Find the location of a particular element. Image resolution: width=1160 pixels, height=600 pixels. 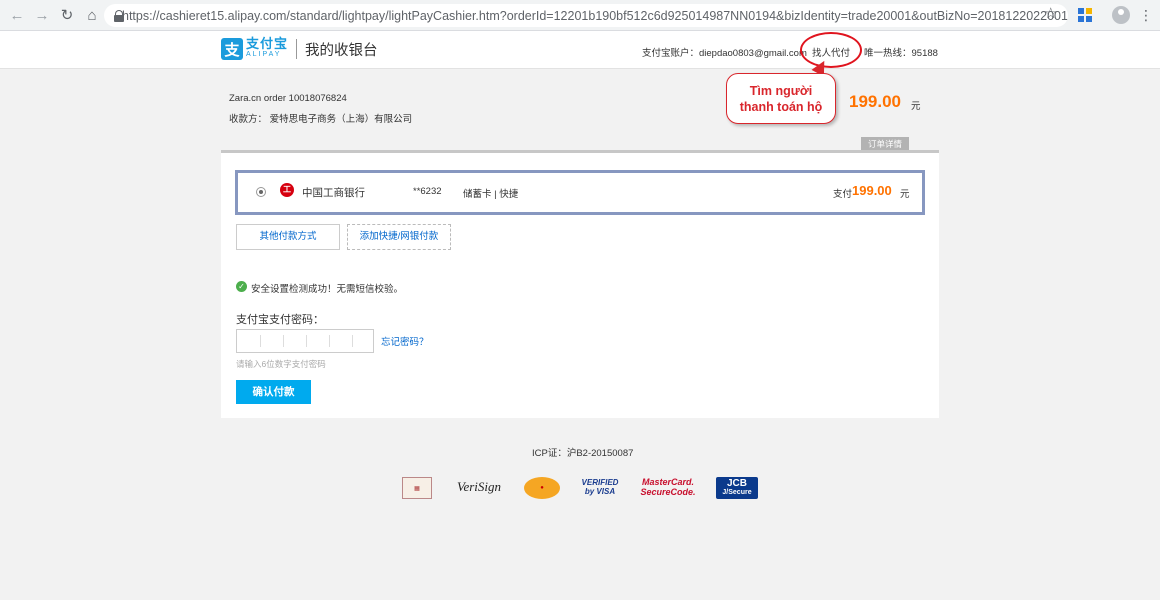

order-detail-tab: 订单详情 is located at coordinates (885, 144).